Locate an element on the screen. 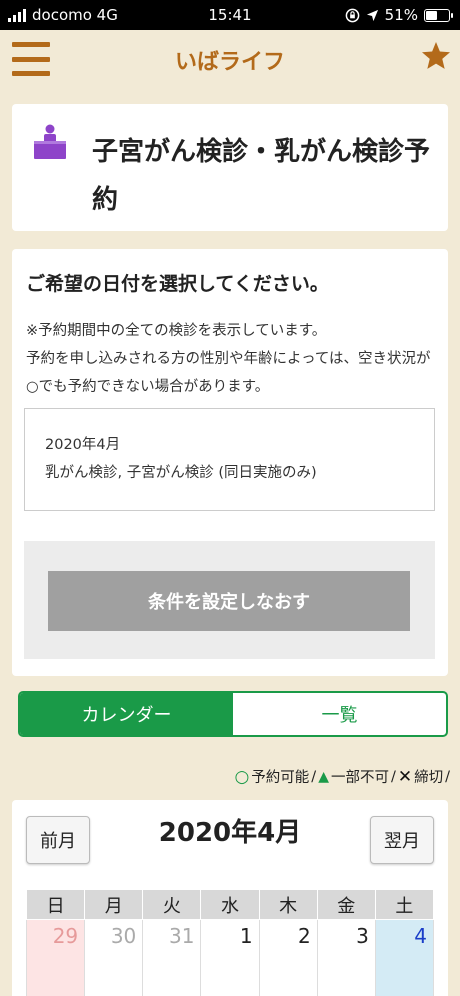 The width and height of the screenshot is (460, 996). weekday-tue: 火 is located at coordinates (172, 904).